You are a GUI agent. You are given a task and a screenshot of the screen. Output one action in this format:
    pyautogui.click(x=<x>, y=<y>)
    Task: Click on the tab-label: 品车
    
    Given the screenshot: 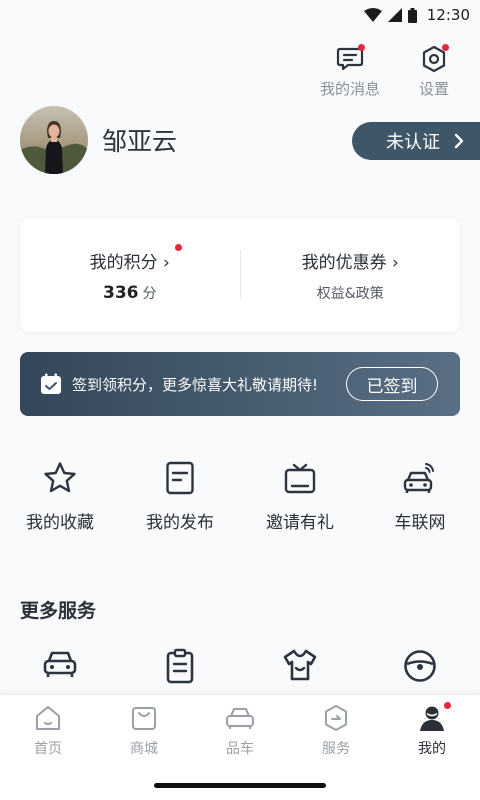 What is the action you would take?
    pyautogui.click(x=240, y=749)
    